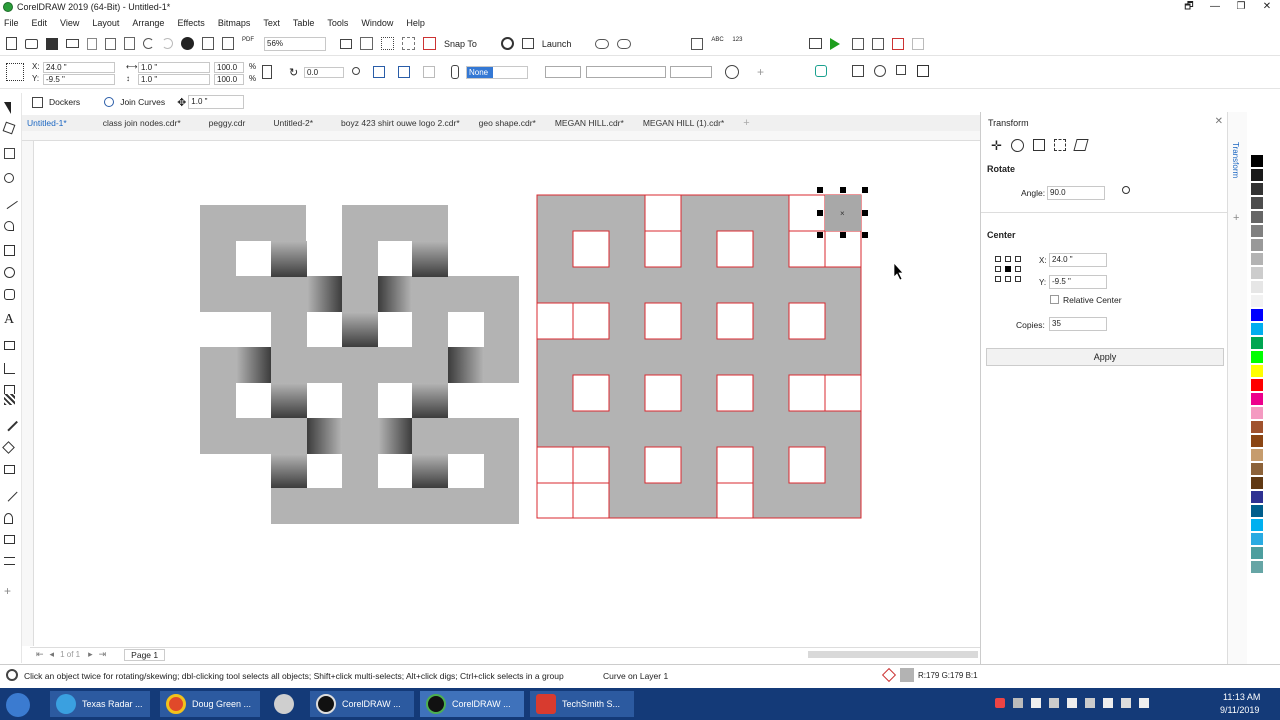  I want to click on transform-side-tab: Transform, so click(1235, 160).